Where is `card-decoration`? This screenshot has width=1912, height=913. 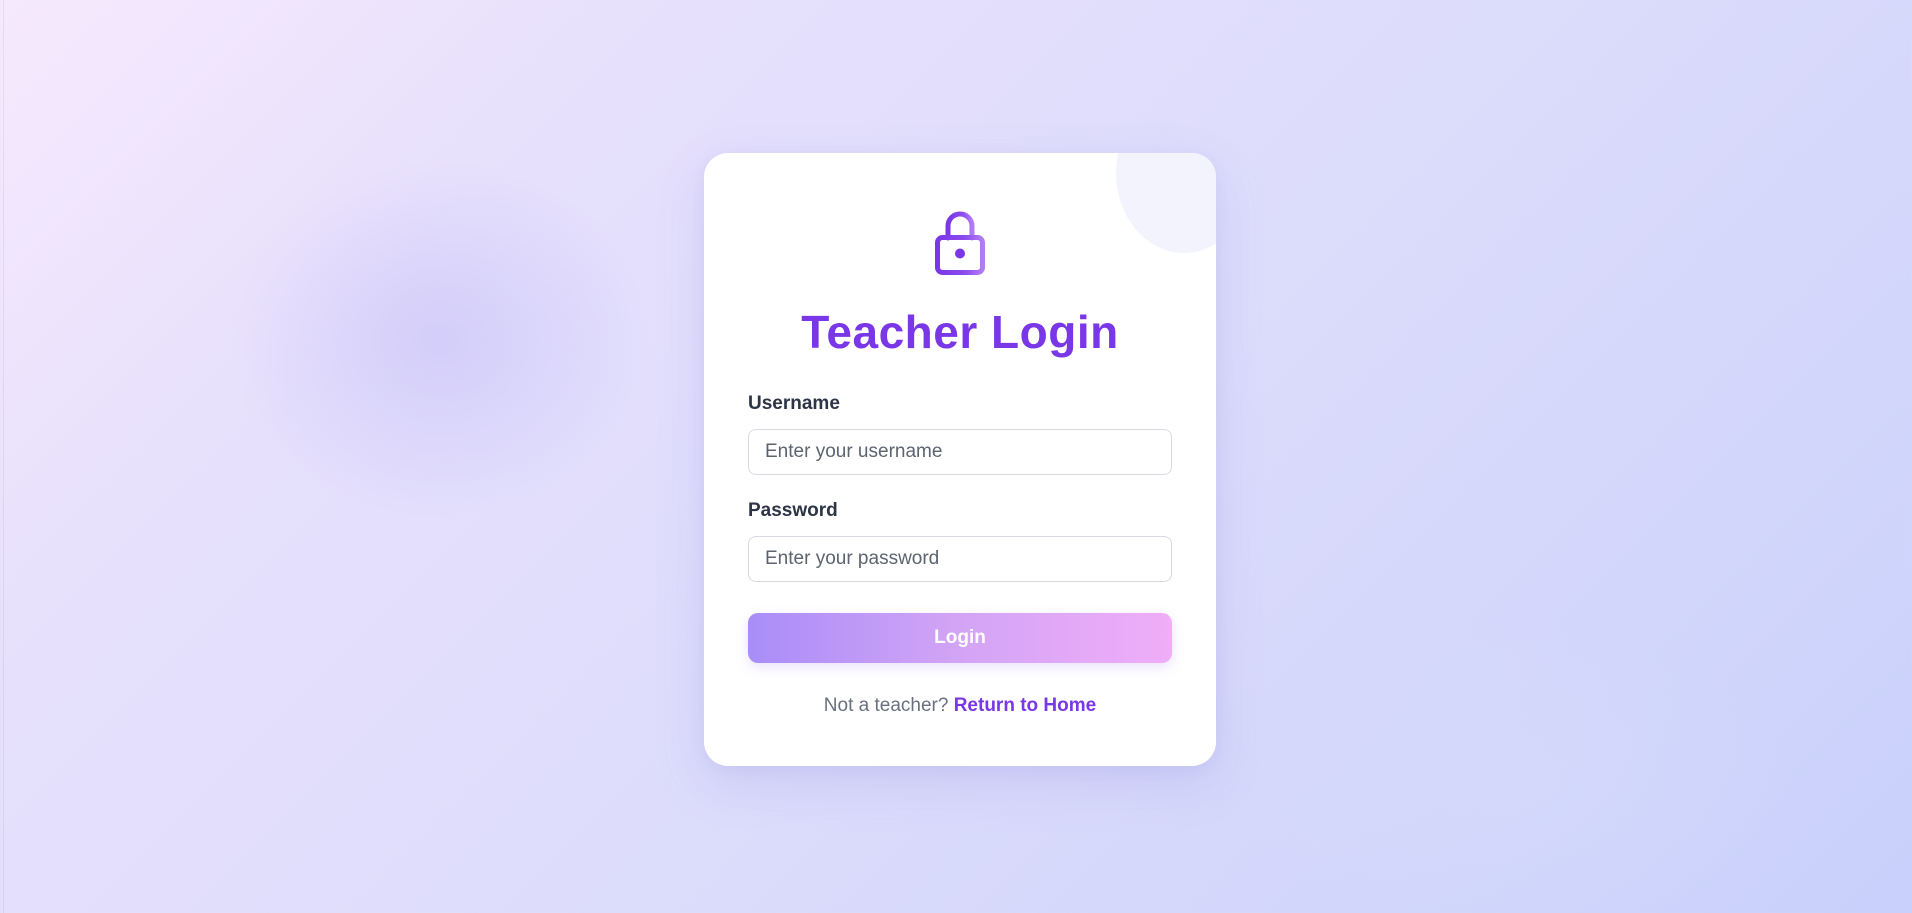
card-decoration is located at coordinates (1166, 203).